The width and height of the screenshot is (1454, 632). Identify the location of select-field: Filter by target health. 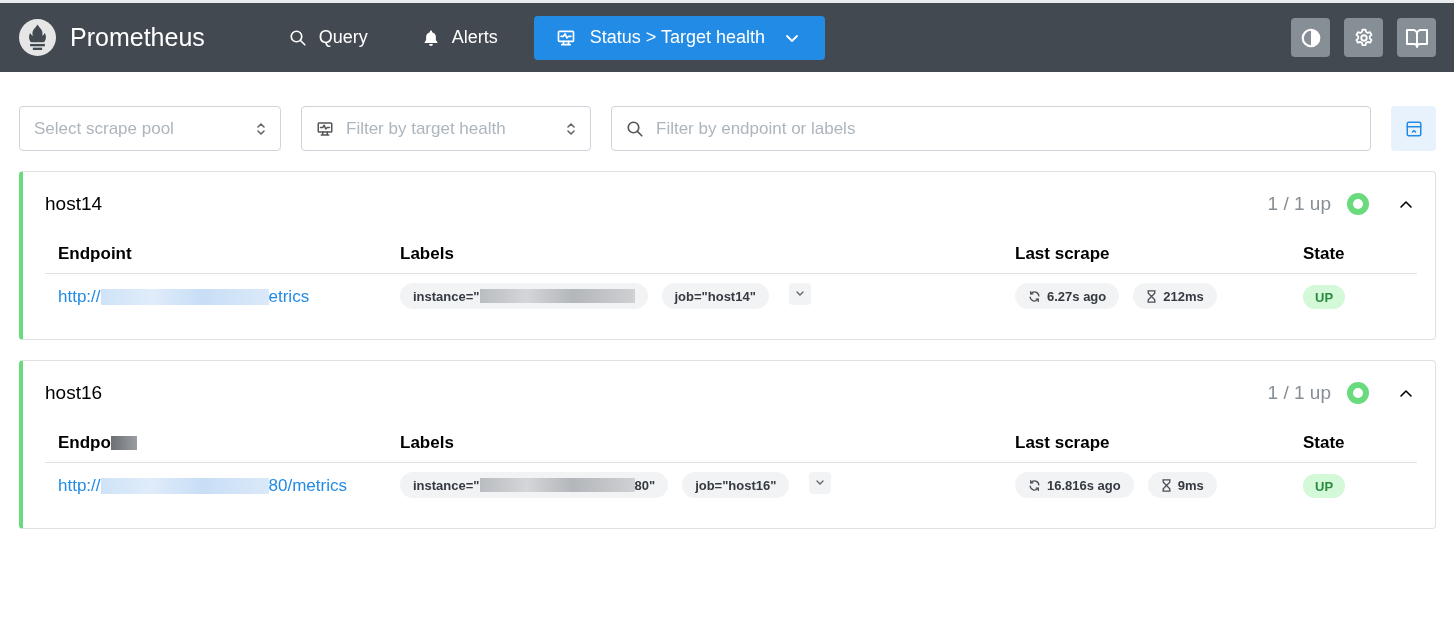
(446, 128).